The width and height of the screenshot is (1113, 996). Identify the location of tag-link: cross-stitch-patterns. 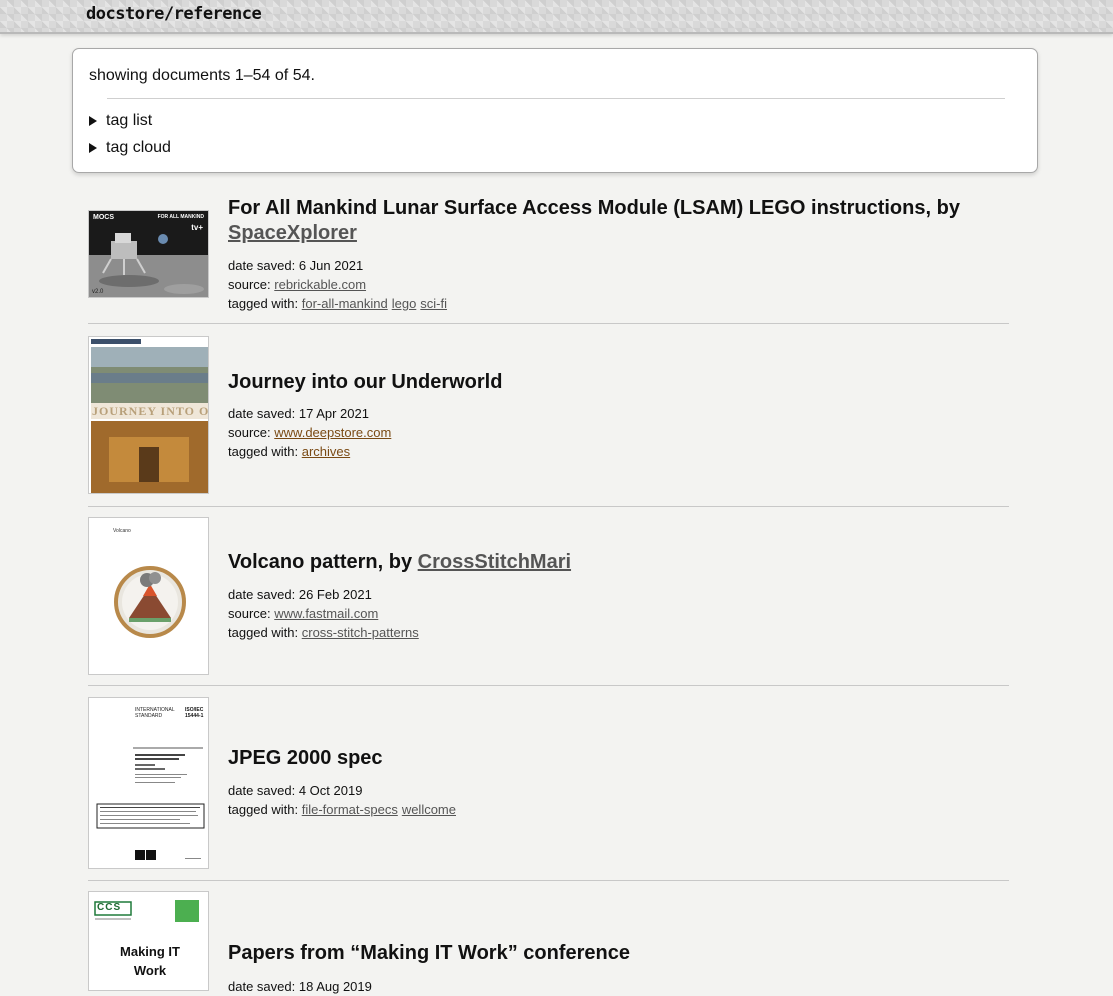
(360, 632).